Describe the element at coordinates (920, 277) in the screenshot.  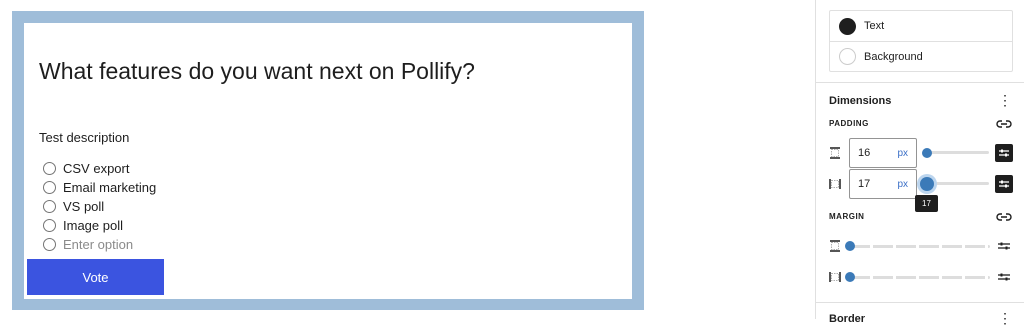
I see `margin-horizontal-slider-track` at that location.